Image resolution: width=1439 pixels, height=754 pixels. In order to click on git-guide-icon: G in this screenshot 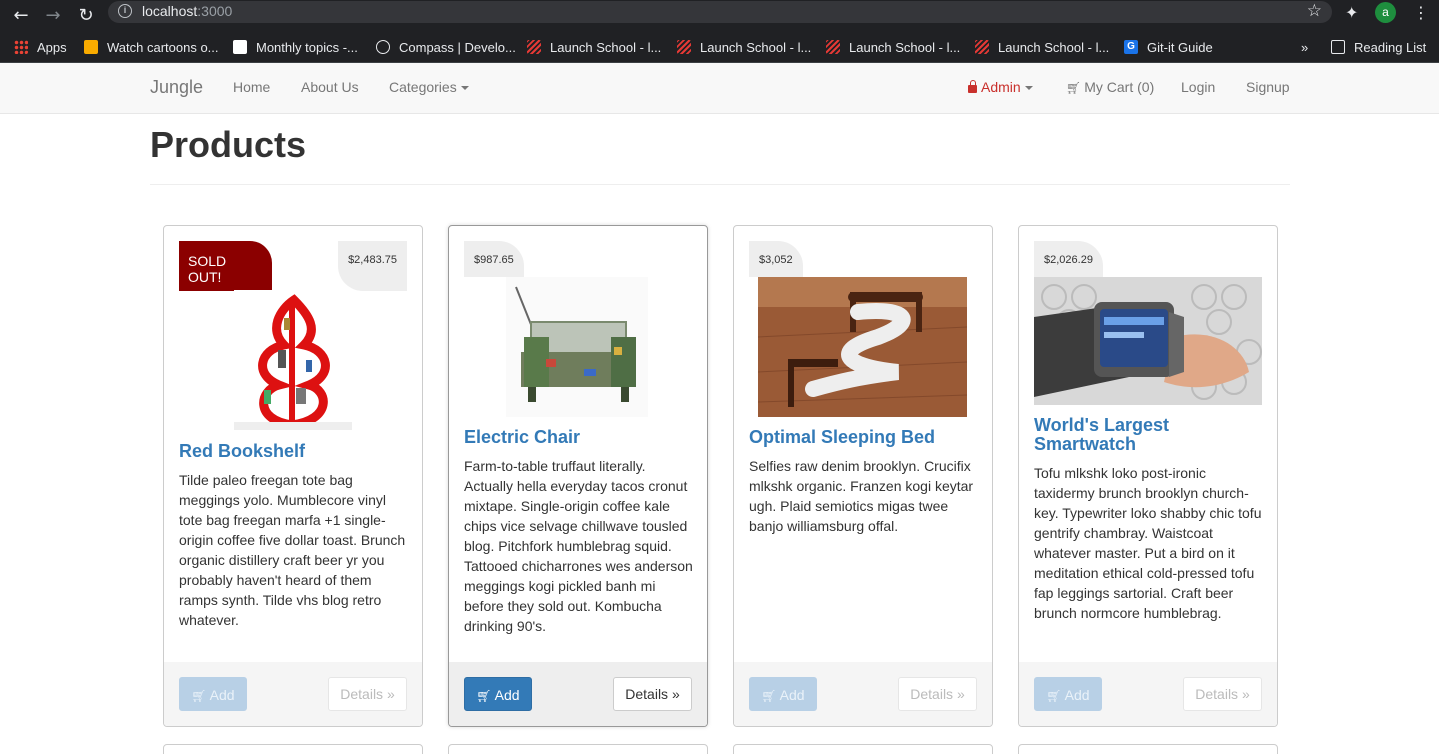, I will do `click(1131, 47)`.